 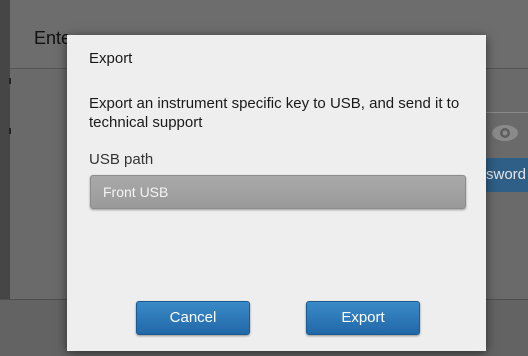 What do you see at coordinates (53, 38) in the screenshot?
I see `background-title: Ente` at bounding box center [53, 38].